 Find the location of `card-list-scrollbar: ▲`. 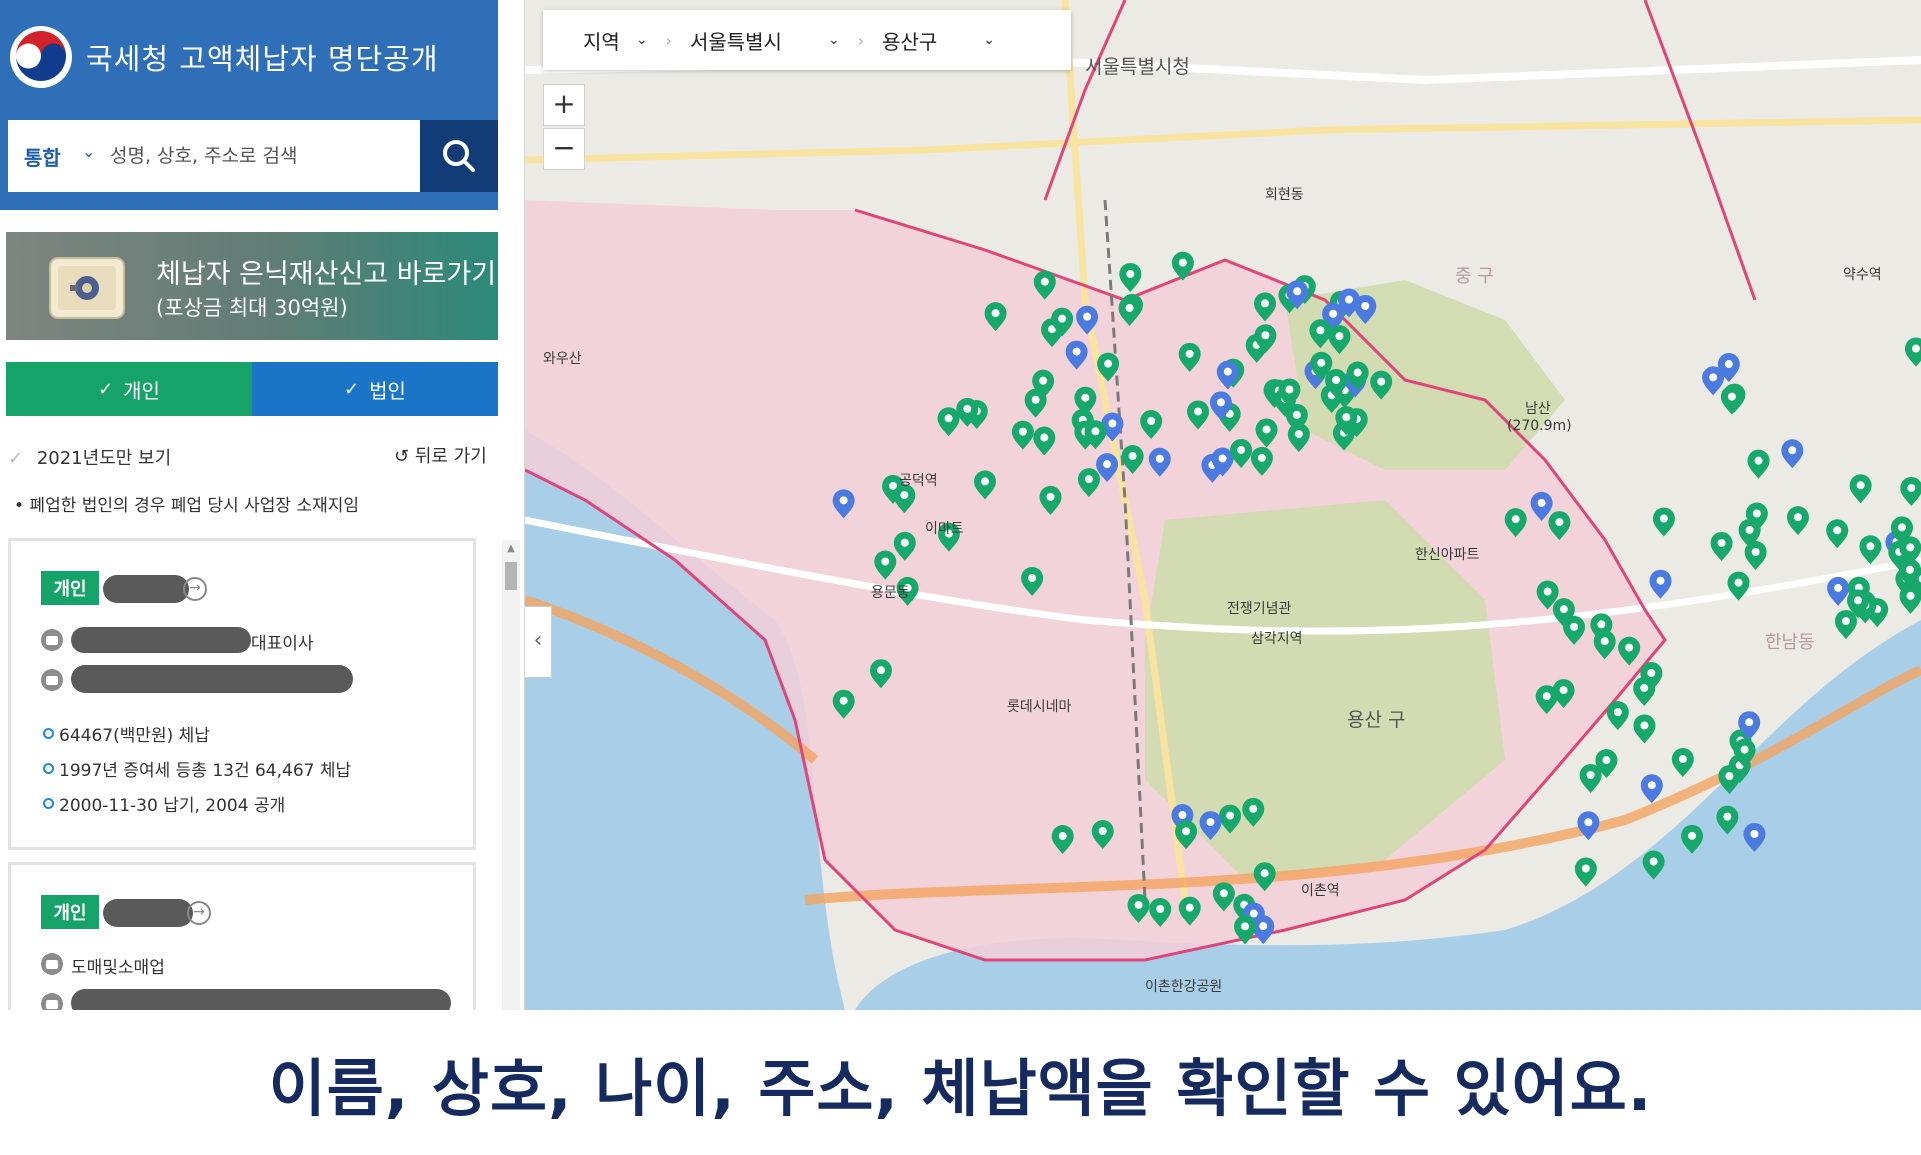

card-list-scrollbar: ▲ is located at coordinates (511, 775).